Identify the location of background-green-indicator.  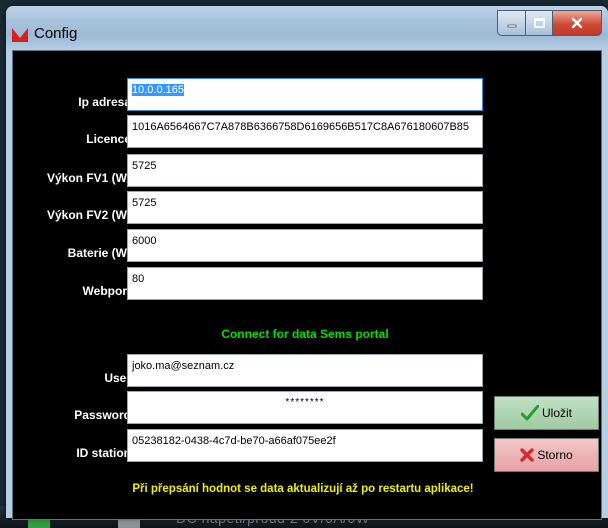
(39, 524).